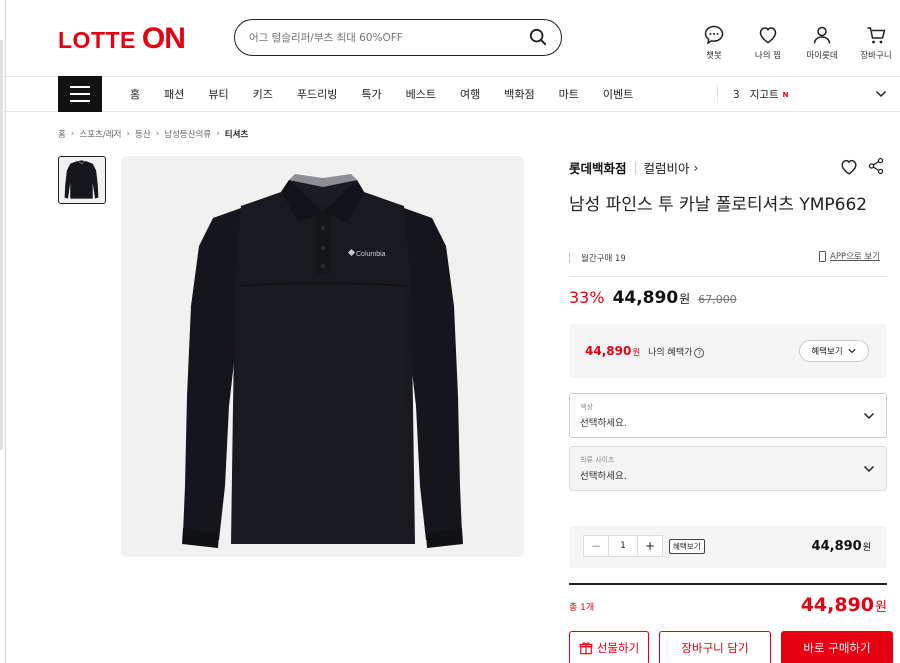 The image size is (900, 663). Describe the element at coordinates (597, 460) in the screenshot. I see `size-select-label: 의류 사이즈` at that location.